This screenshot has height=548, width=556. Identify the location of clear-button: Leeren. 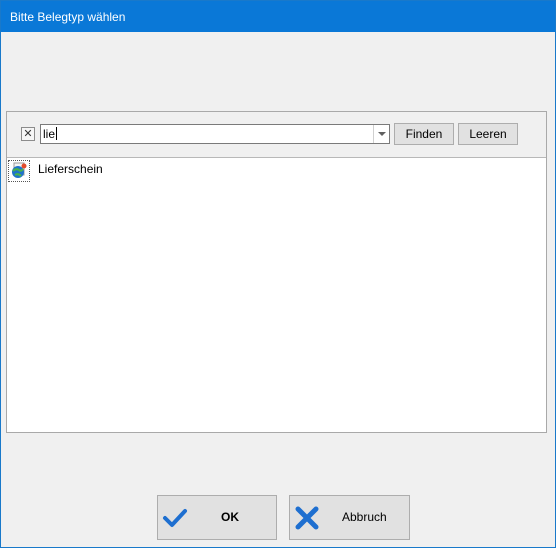
(488, 134).